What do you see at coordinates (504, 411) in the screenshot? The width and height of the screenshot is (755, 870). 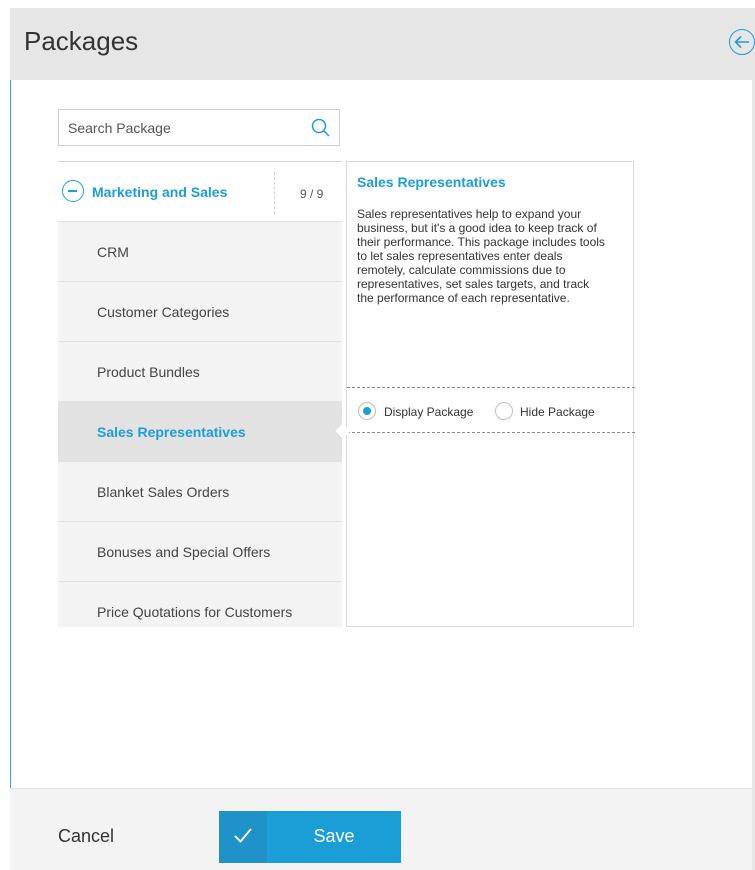 I see `hide-package-radio` at bounding box center [504, 411].